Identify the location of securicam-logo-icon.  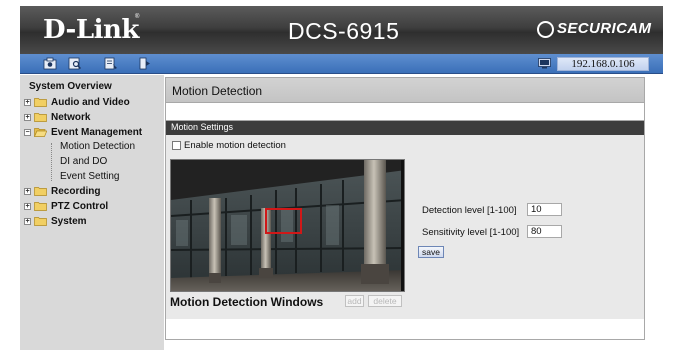
(545, 29).